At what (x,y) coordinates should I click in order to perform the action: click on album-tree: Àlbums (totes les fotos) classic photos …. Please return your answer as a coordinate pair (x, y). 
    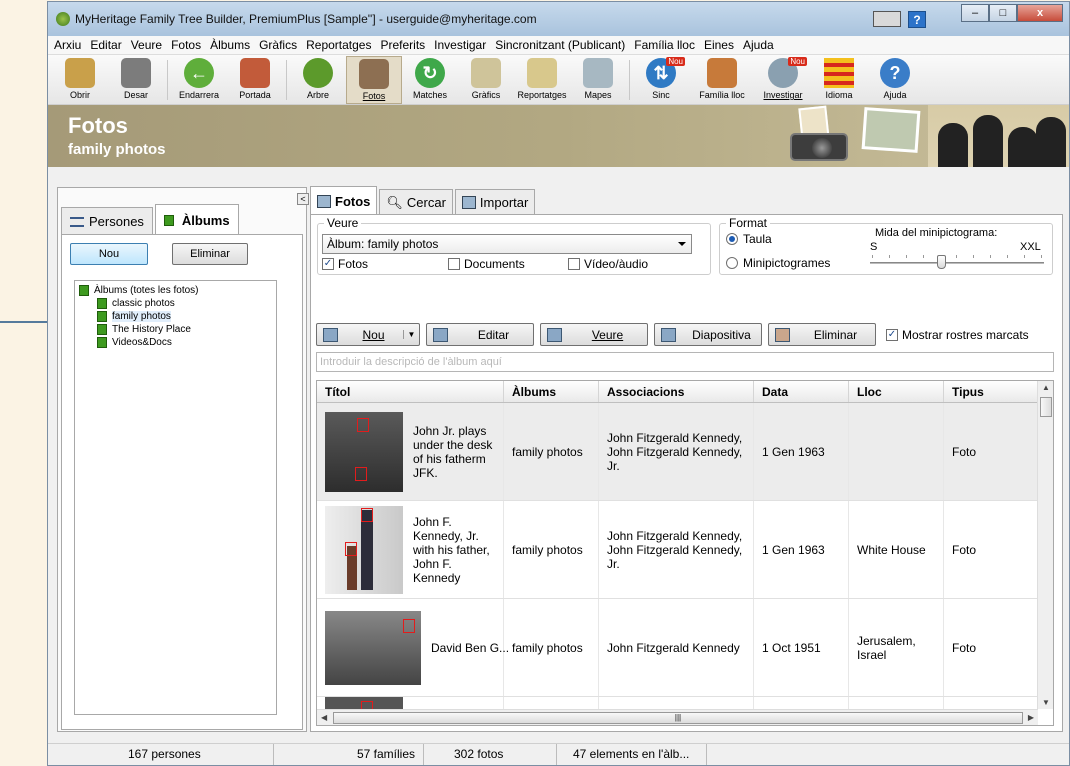
    Looking at the image, I should click on (175, 497).